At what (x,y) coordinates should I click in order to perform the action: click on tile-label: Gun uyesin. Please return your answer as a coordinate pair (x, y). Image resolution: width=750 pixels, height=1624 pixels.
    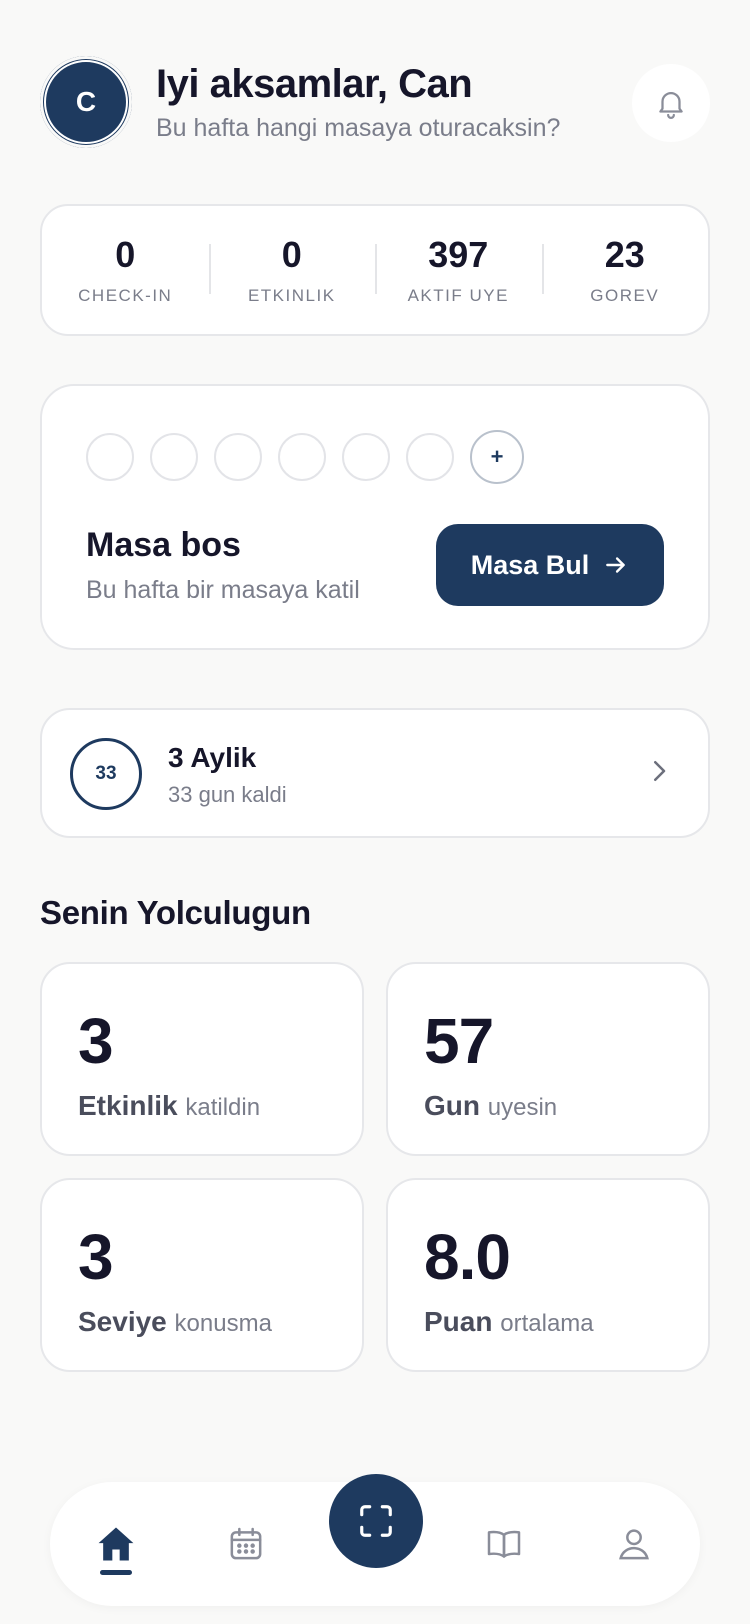
    Looking at the image, I should click on (490, 1106).